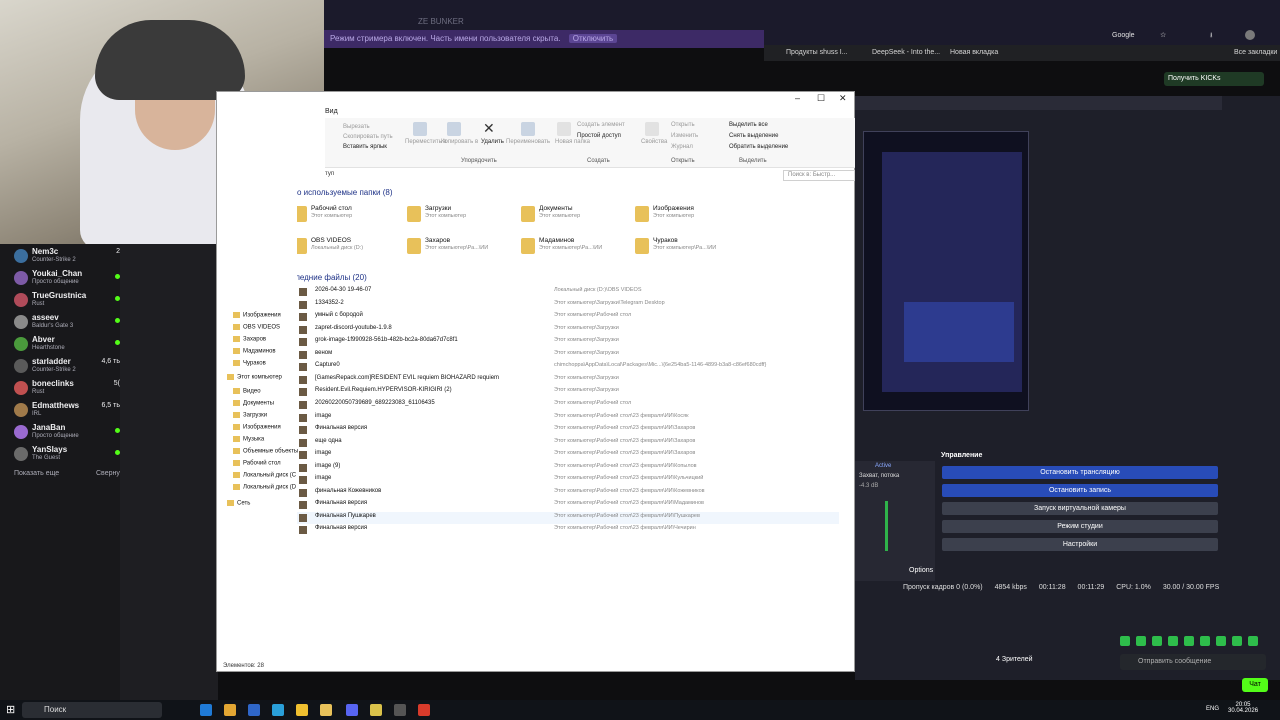 The width and height of the screenshot is (1280, 720). What do you see at coordinates (67, 279) in the screenshot?
I see `channel-item: Youkai_Chan Просто общение` at bounding box center [67, 279].